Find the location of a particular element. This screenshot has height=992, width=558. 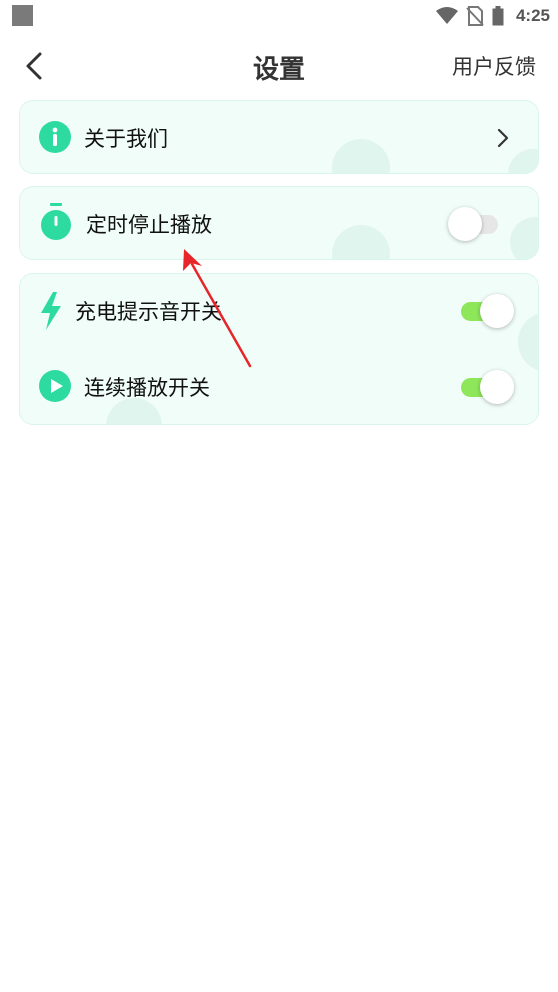

app-header: 设置 用户反馈 is located at coordinates (279, 66).